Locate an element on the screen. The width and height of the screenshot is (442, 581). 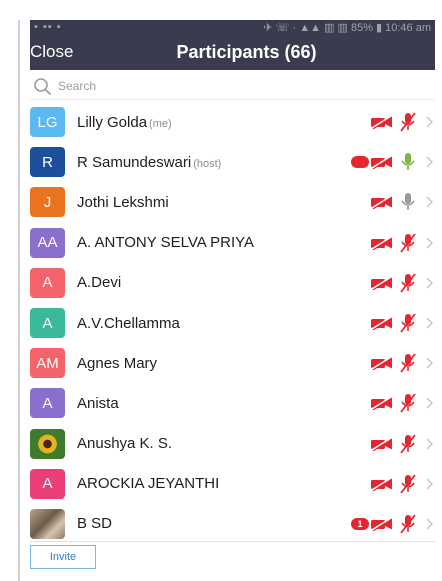
participant-name-text: AROCKIA JEYANTHI is located at coordinates (148, 484).